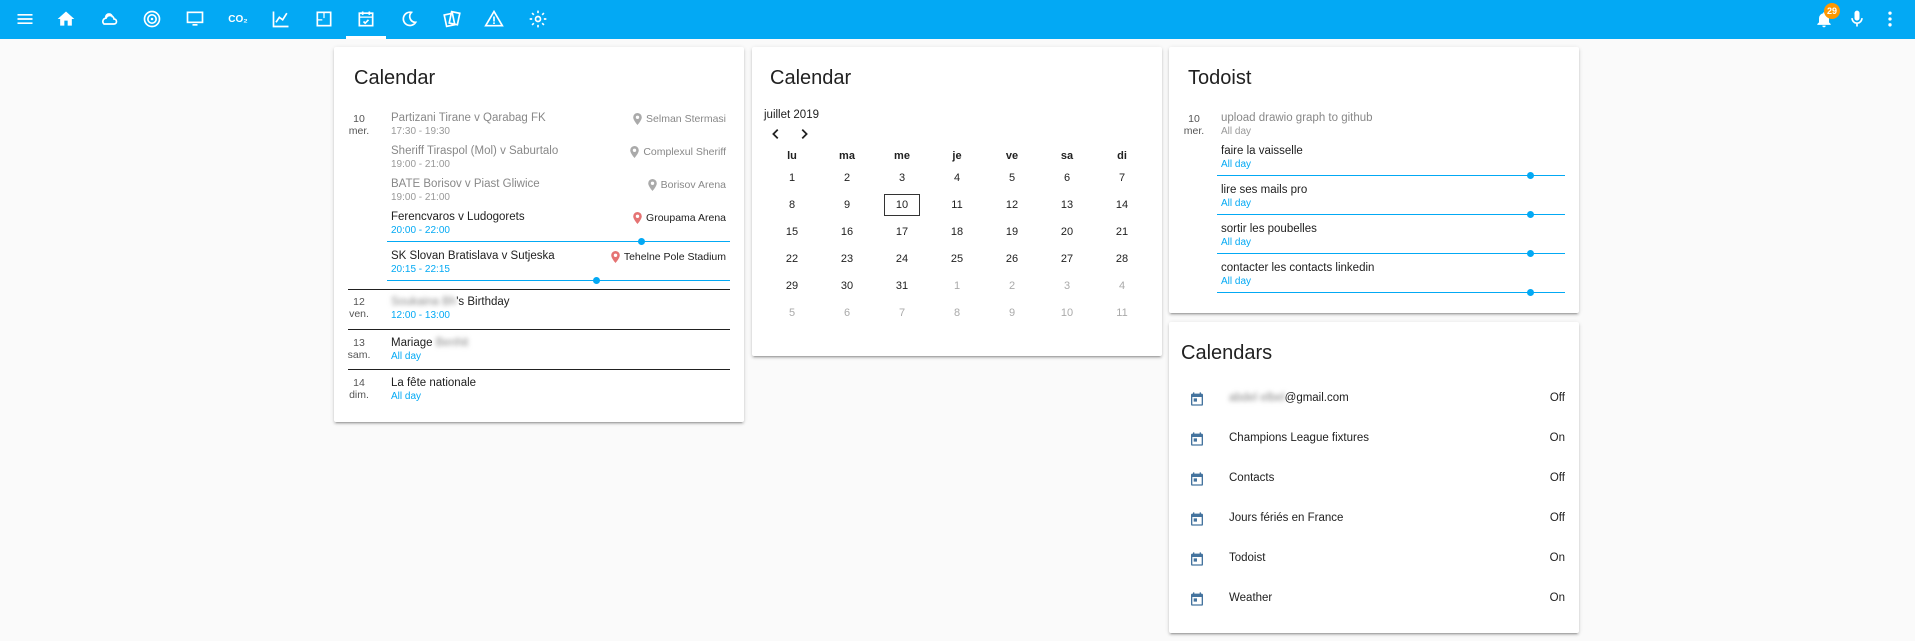  What do you see at coordinates (1374, 439) in the screenshot?
I see `calendar-entity-row: Champions League fixtures On` at bounding box center [1374, 439].